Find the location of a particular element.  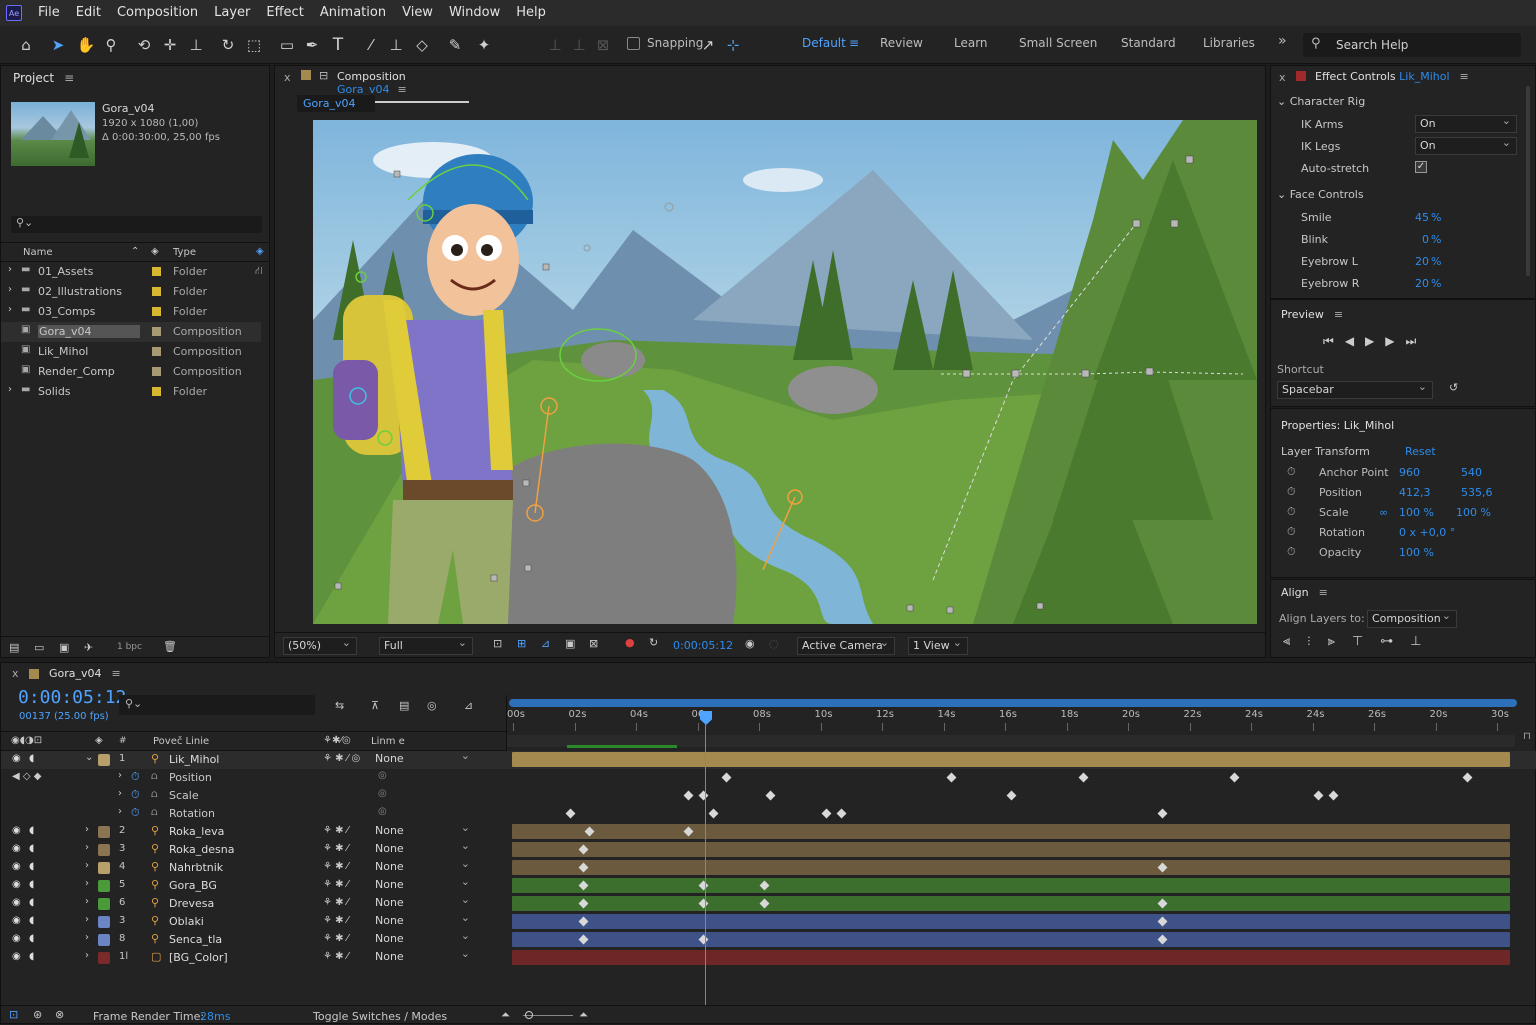

view-layout-dropdown: 1 View is located at coordinates (938, 645).